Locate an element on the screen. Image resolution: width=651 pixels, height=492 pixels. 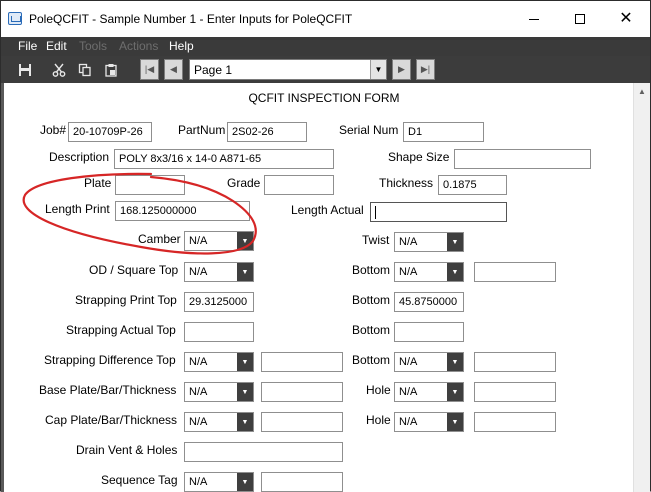
menu-tools: Tools is located at coordinates (93, 46).